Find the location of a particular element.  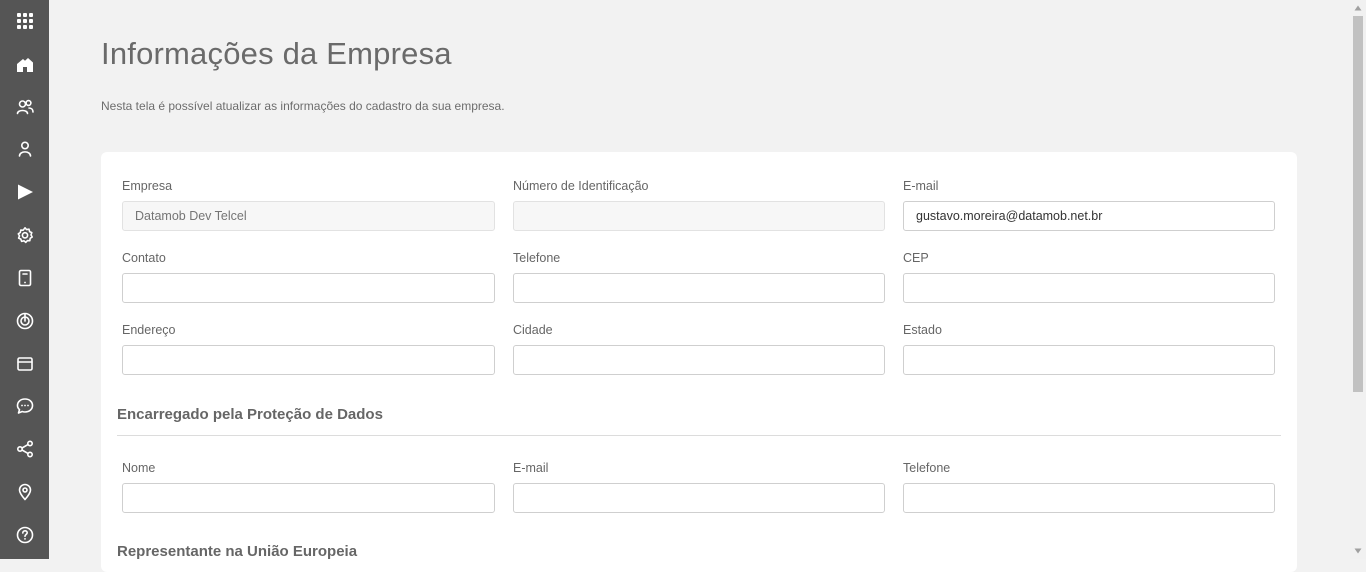

home-icon is located at coordinates (24, 65).